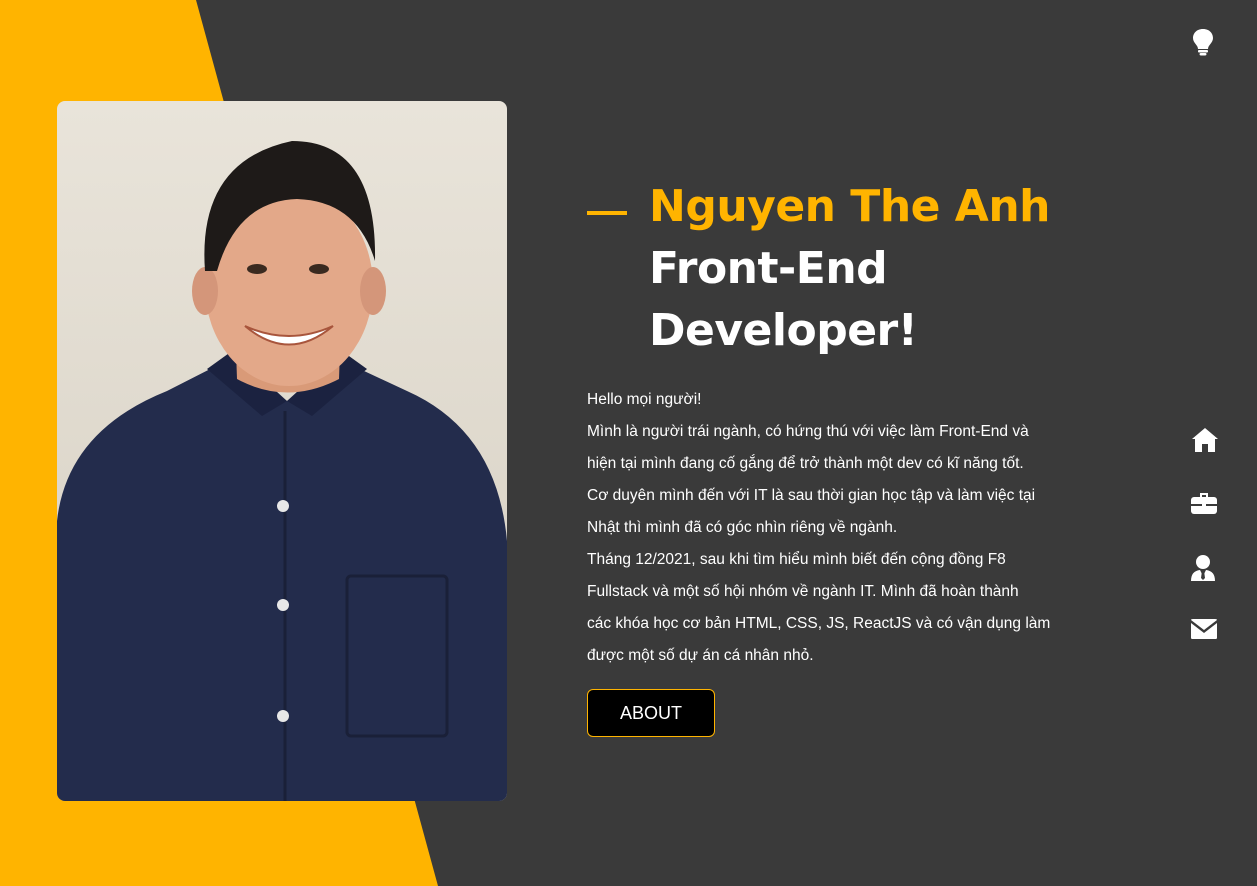 Image resolution: width=1257 pixels, height=886 pixels. I want to click on heading-accent-dash, so click(607, 213).